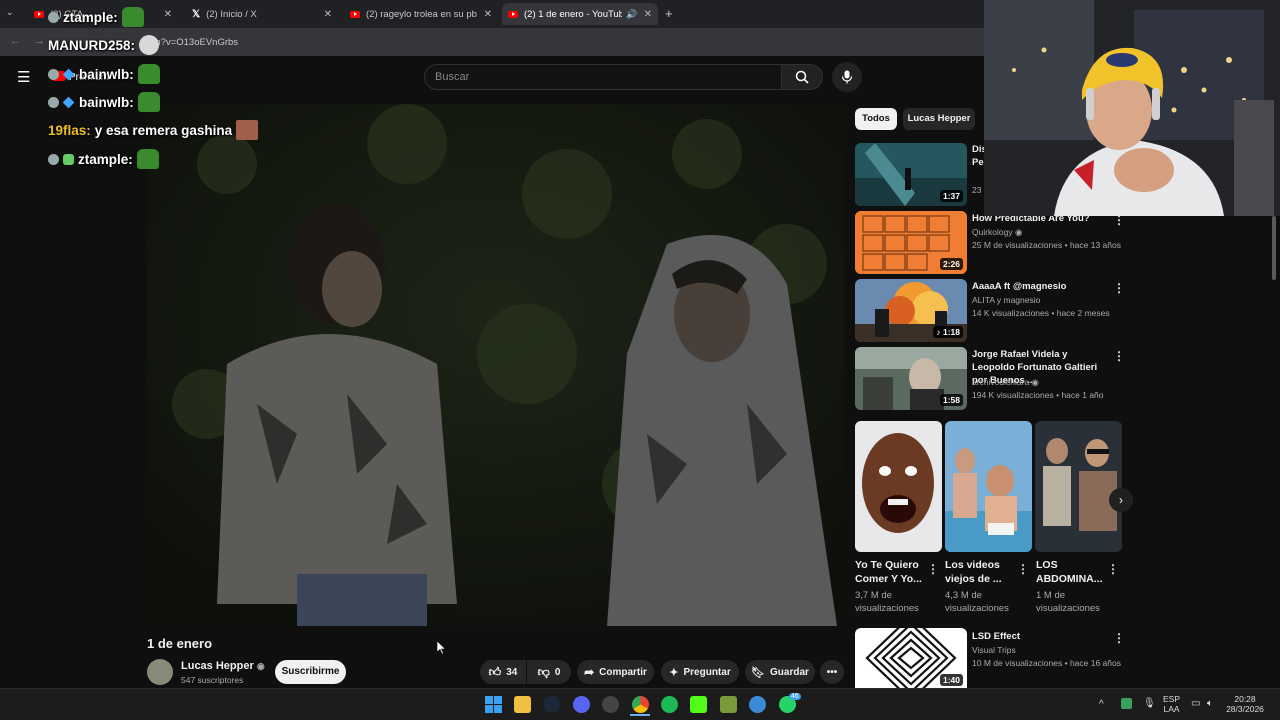 This screenshot has height=720, width=1280. What do you see at coordinates (700, 672) in the screenshot?
I see `ask-button: ✦ Preguntar` at bounding box center [700, 672].